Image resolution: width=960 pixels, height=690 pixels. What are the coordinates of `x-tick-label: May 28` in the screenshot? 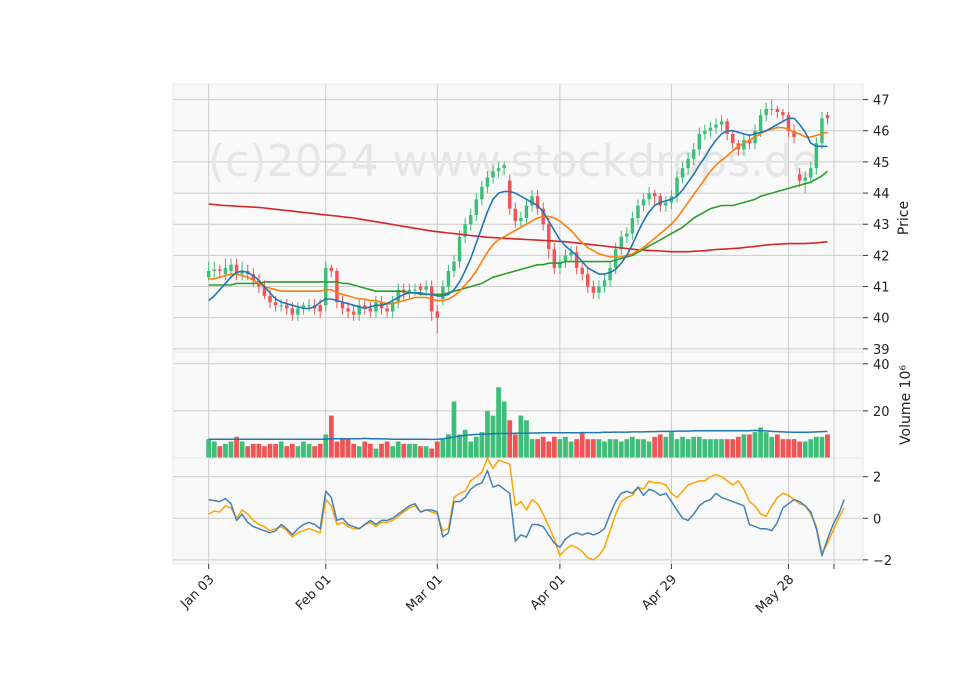 It's located at (775, 594).